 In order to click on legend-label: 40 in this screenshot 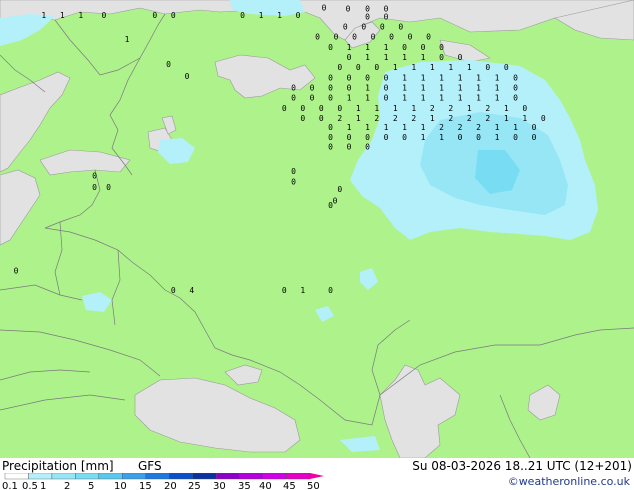, I will do `click(265, 485)`.